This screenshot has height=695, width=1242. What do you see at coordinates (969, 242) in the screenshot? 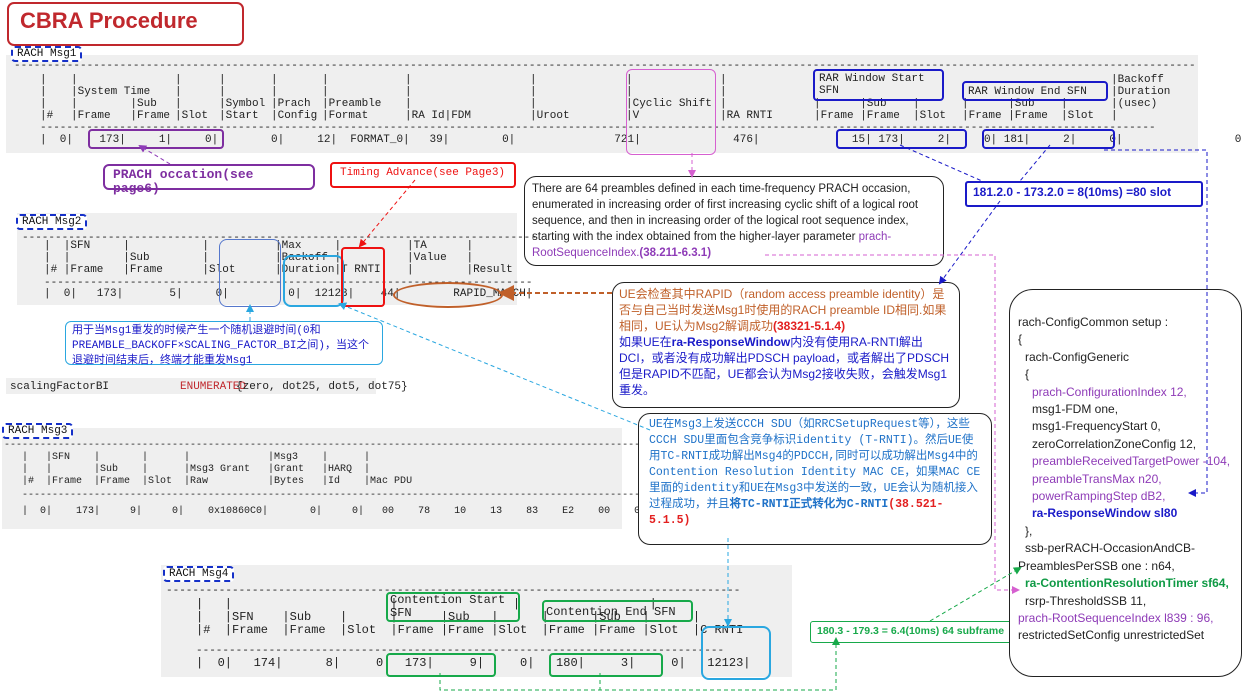
I see `connector-calc-msg2` at bounding box center [969, 242].